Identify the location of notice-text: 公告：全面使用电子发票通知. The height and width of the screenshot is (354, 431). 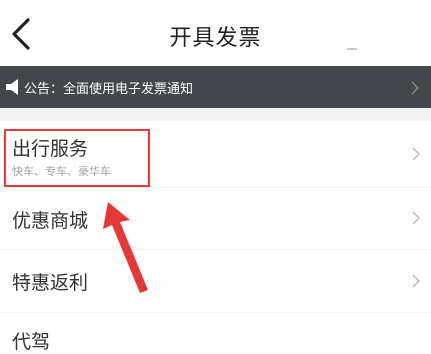
(109, 89).